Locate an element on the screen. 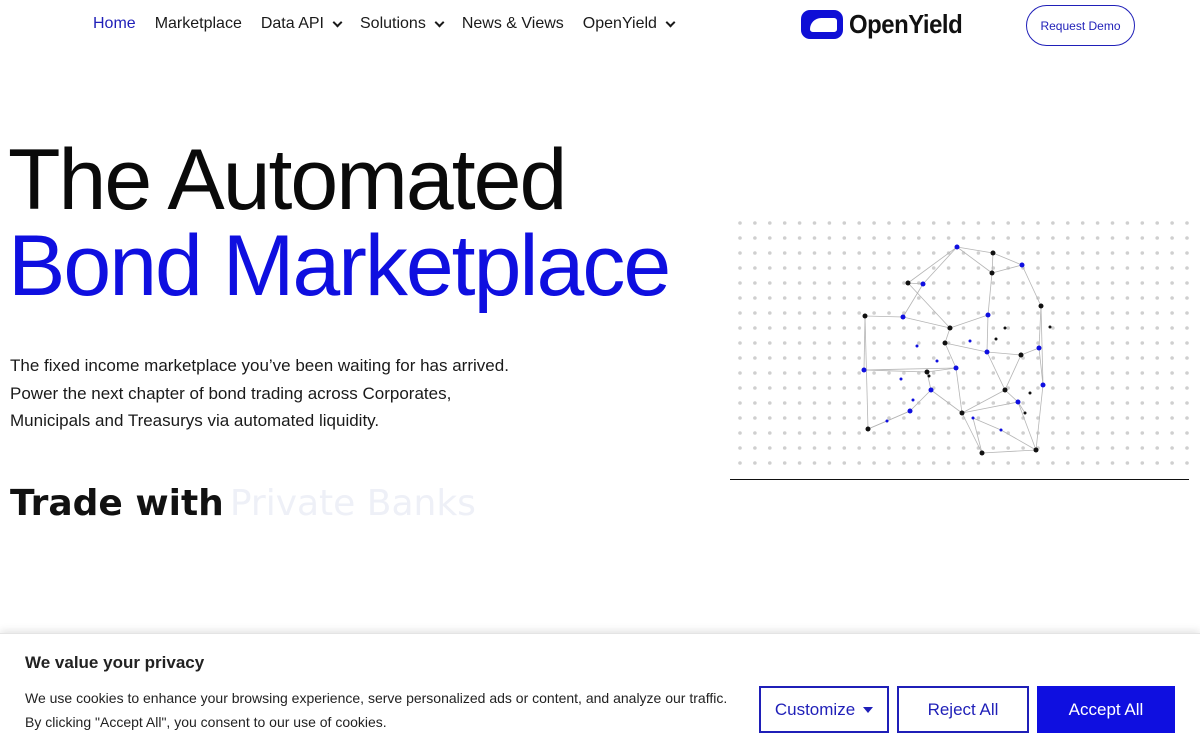 The image size is (1200, 750). nav-item-label: Solutions is located at coordinates (393, 23).